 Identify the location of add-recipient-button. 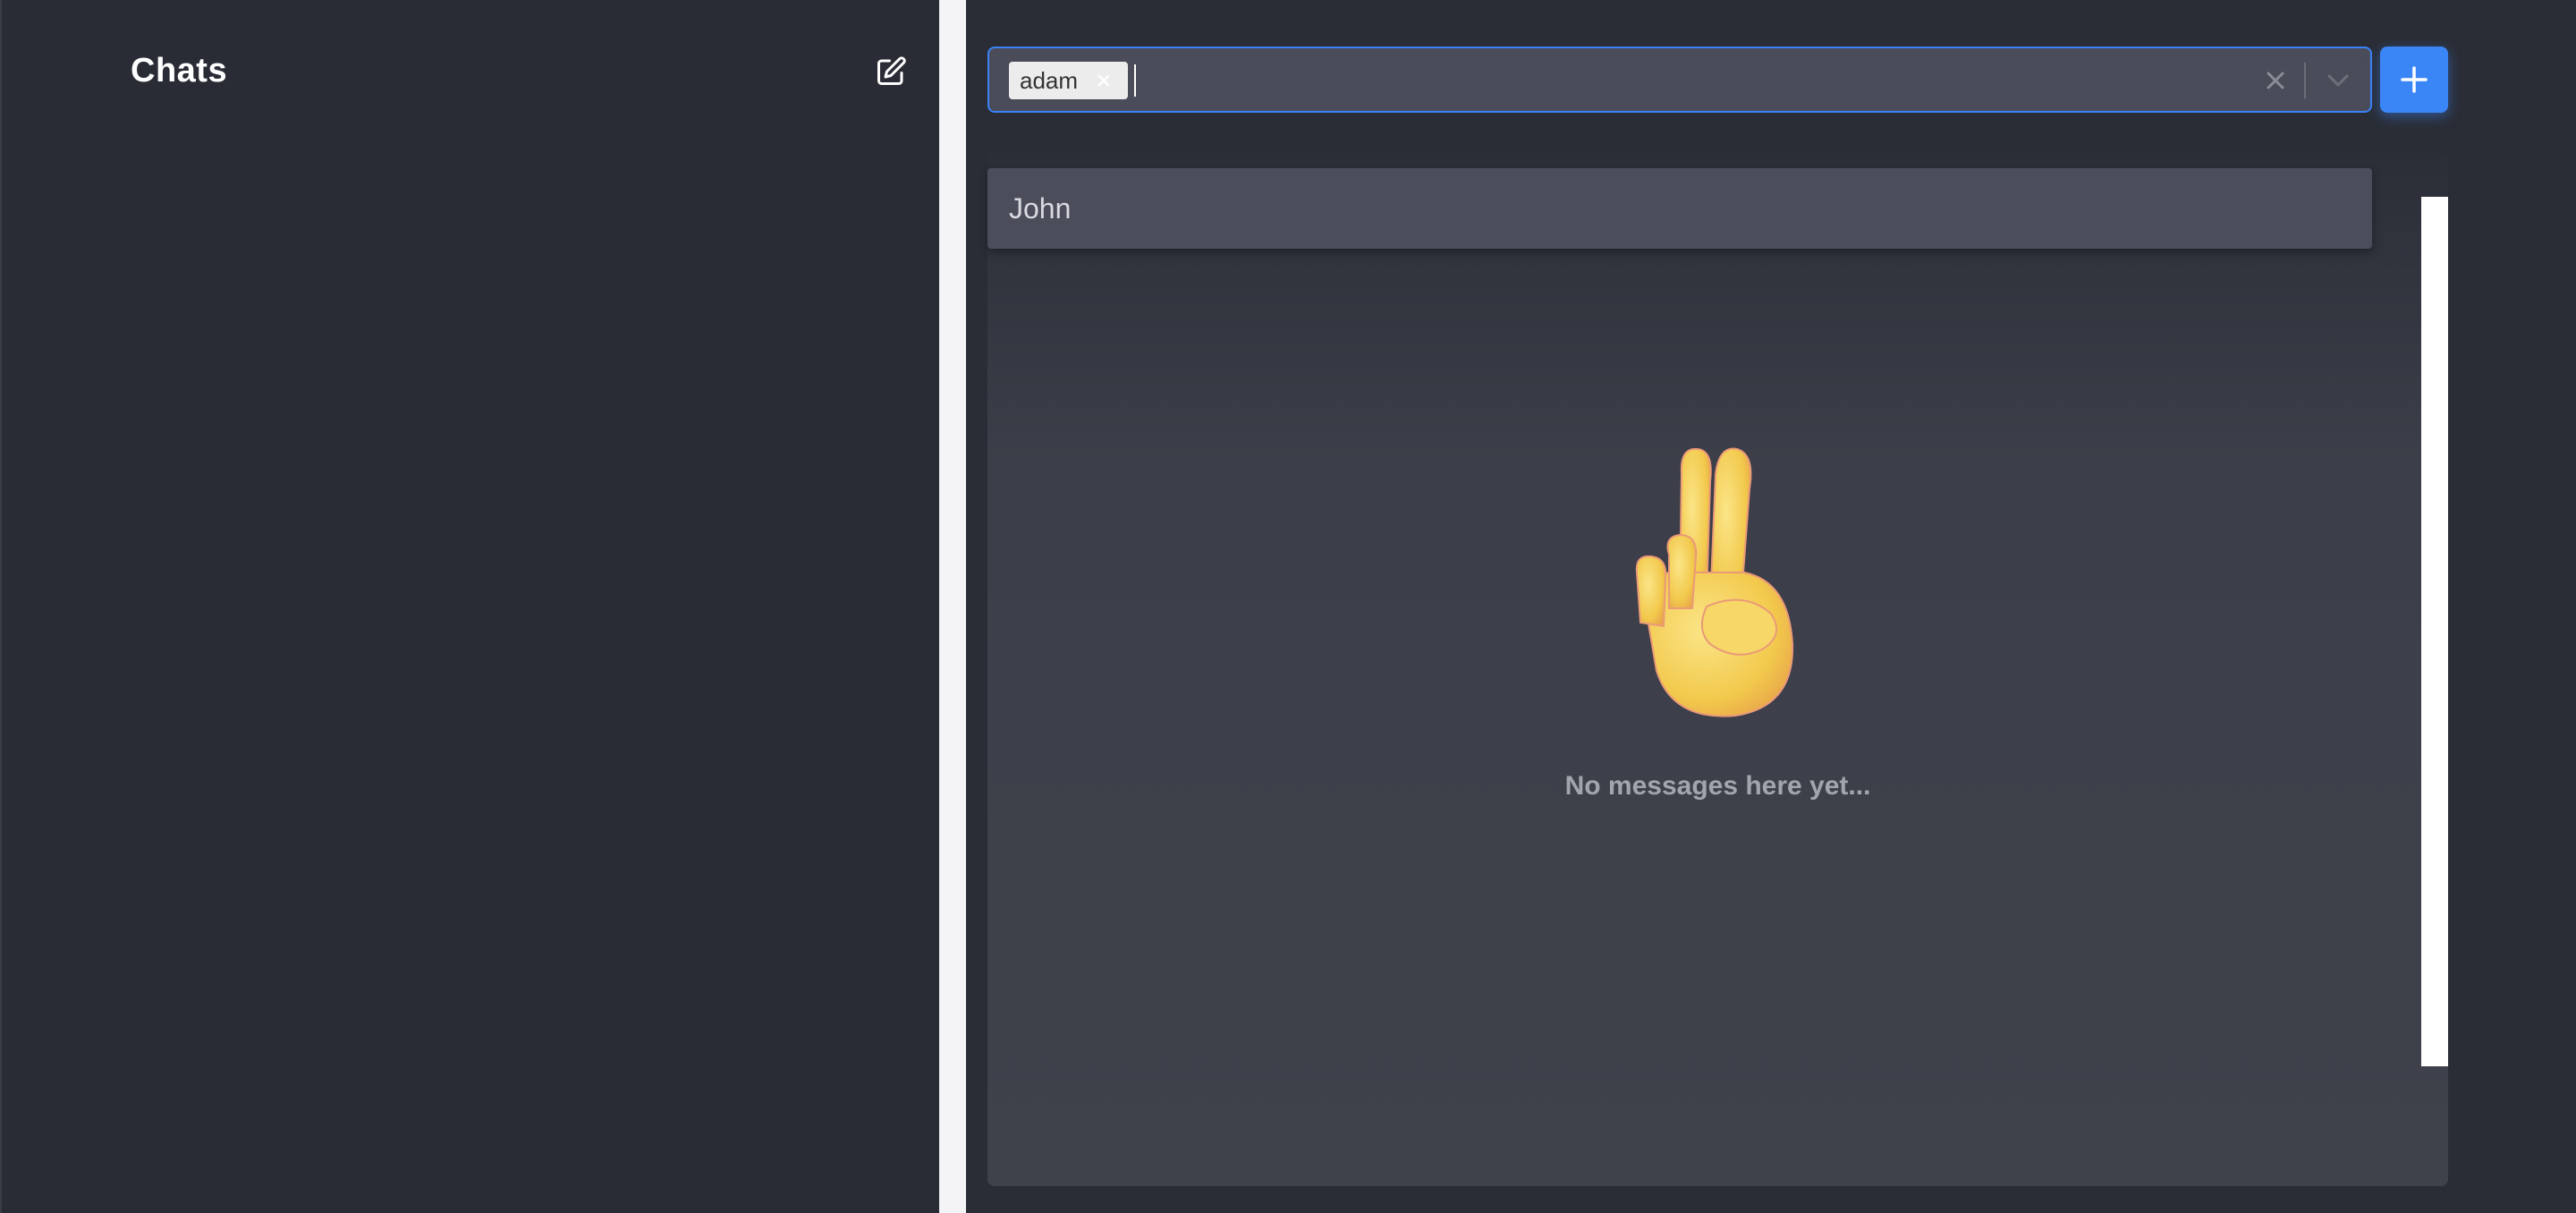
(2414, 80).